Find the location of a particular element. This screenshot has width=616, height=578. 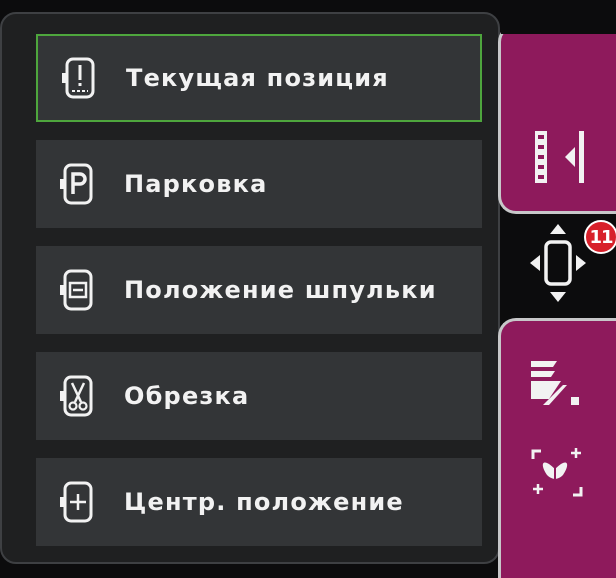

menu-item-label: Парковка is located at coordinates (196, 184).